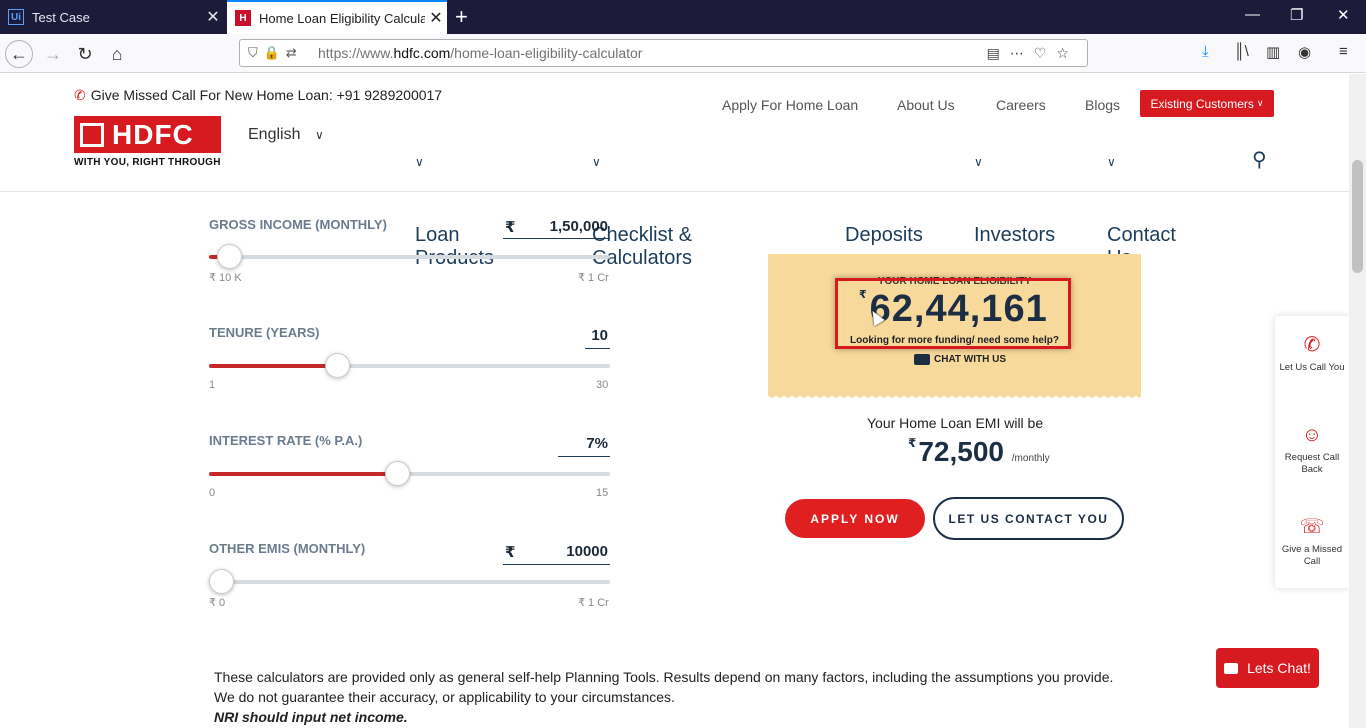 The width and height of the screenshot is (1366, 728). What do you see at coordinates (1279, 668) in the screenshot?
I see `lets-chat-label: Lets Chat!` at bounding box center [1279, 668].